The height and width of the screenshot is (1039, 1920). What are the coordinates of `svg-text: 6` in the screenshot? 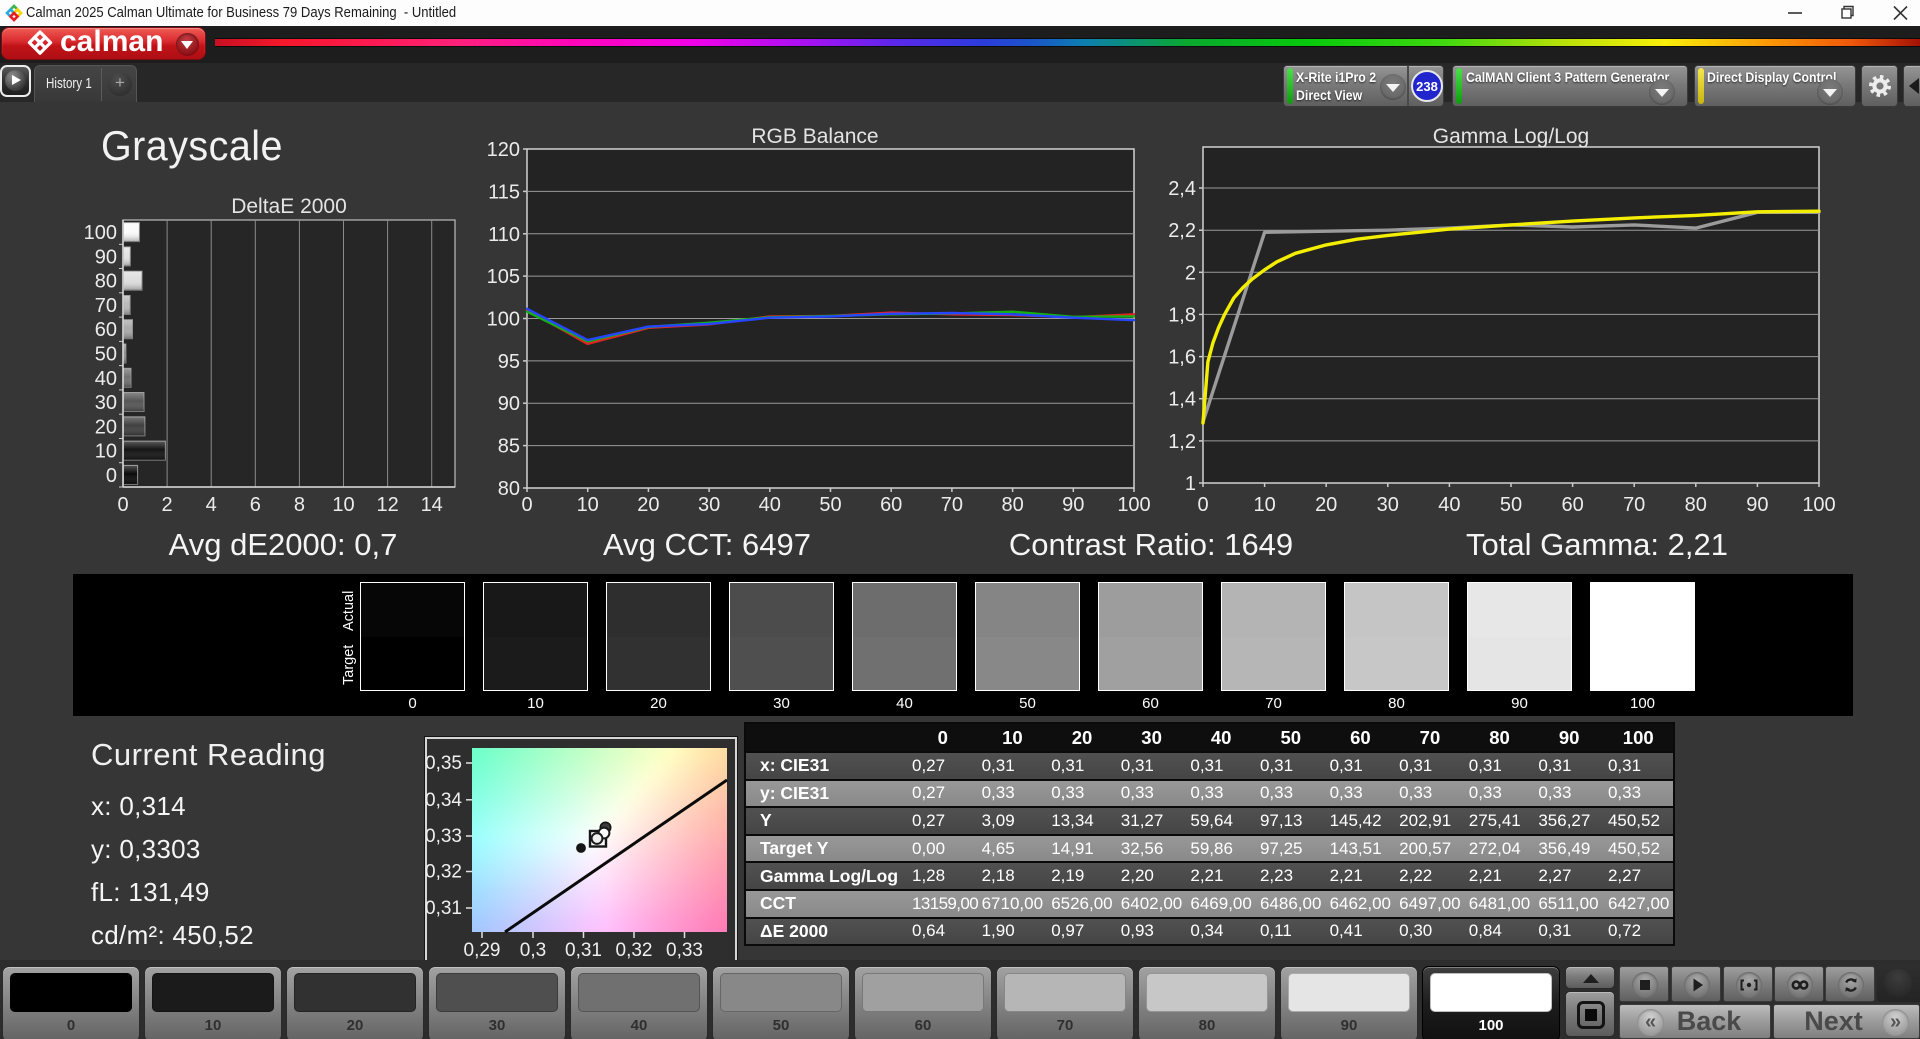 It's located at (255, 505).